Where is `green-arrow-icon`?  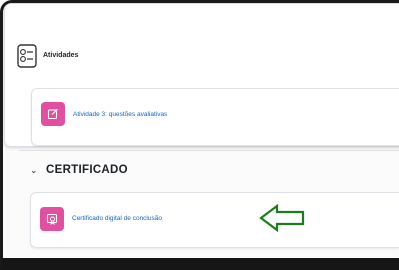
green-arrow-icon is located at coordinates (282, 218).